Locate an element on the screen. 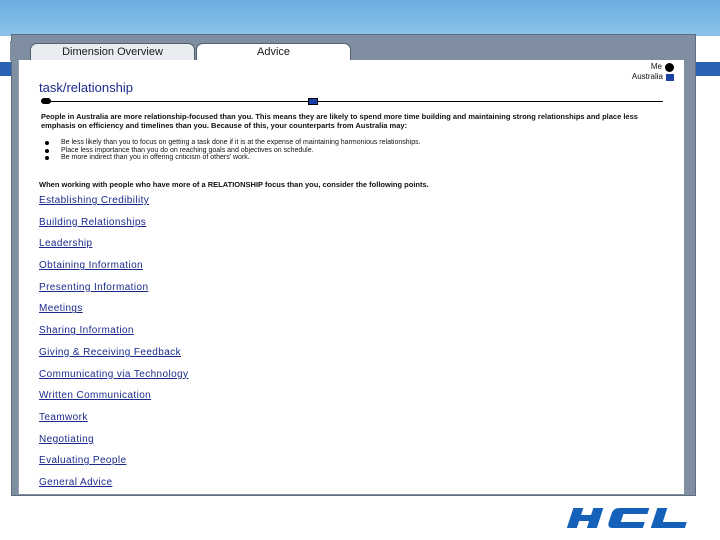  advice-link-item: Communicating via Technology is located at coordinates (113, 375).